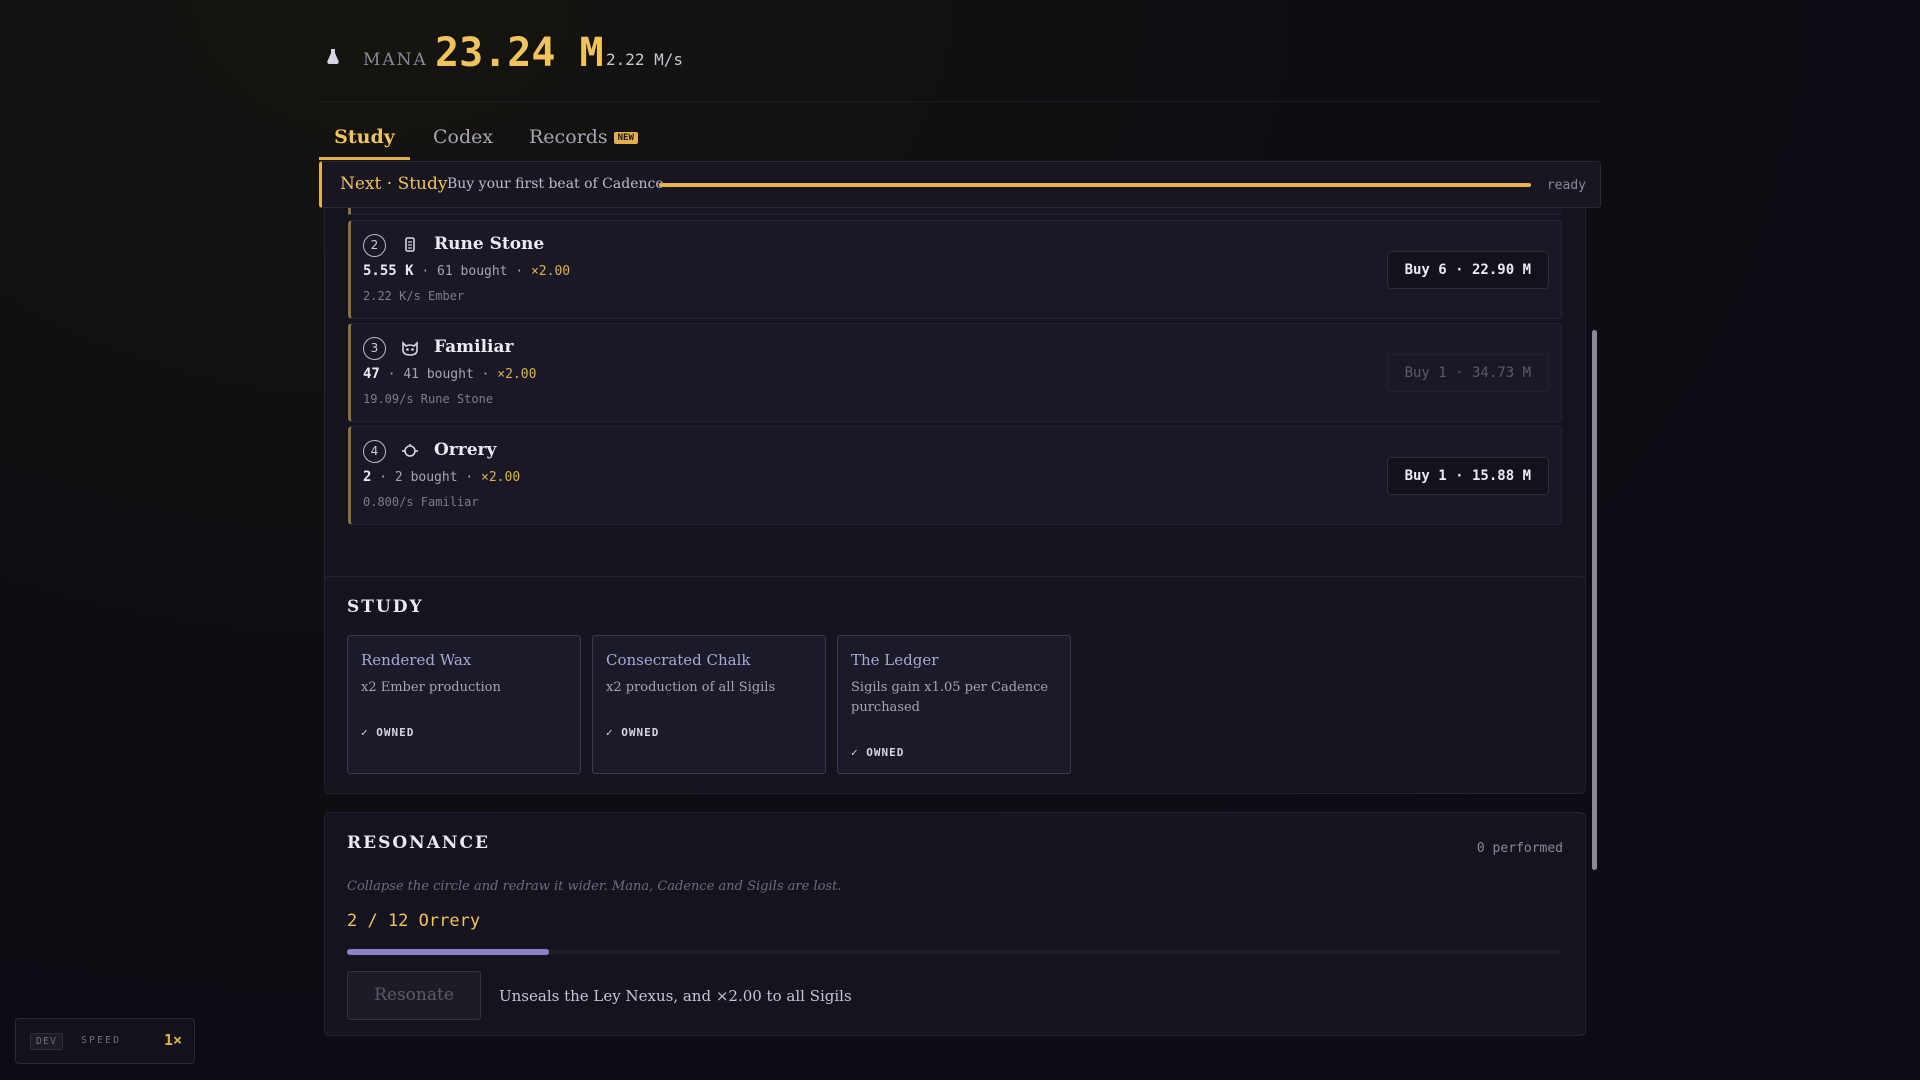 The height and width of the screenshot is (1080, 1920). What do you see at coordinates (388, 271) in the screenshot?
I see `generator-amount: 5.55 K` at bounding box center [388, 271].